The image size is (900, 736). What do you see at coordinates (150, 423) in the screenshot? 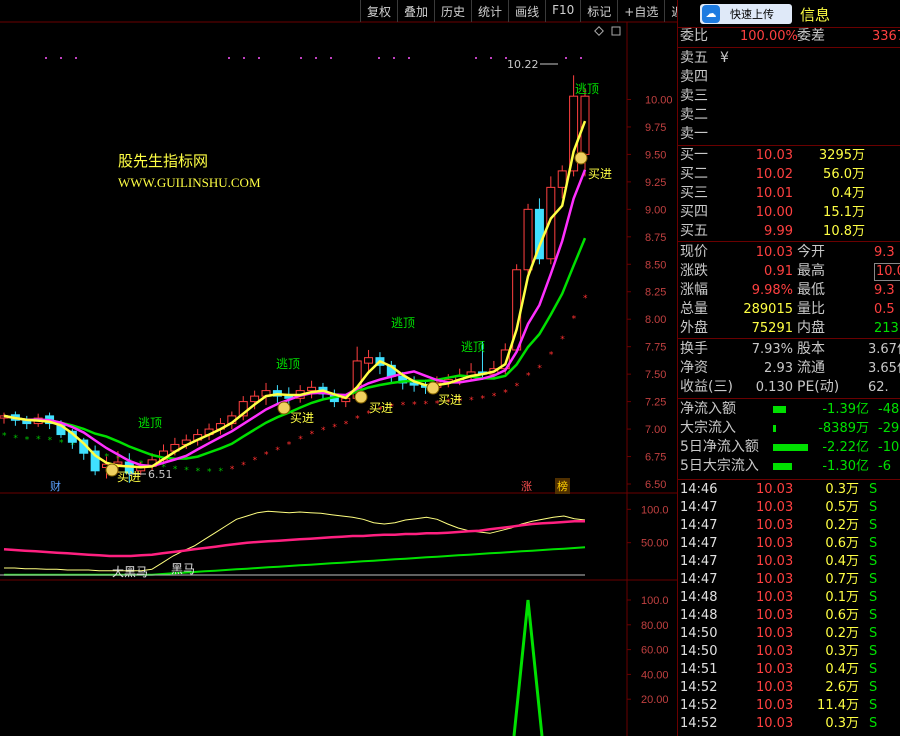
I see `signal-escape-top: 逃顶` at bounding box center [150, 423].